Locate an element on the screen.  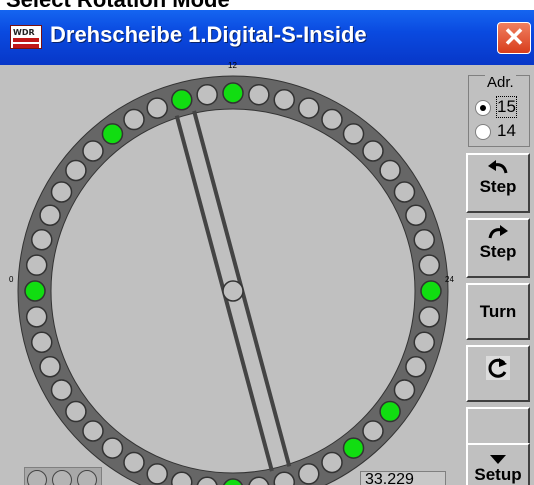
label-track-right: 24 is located at coordinates (449, 279).